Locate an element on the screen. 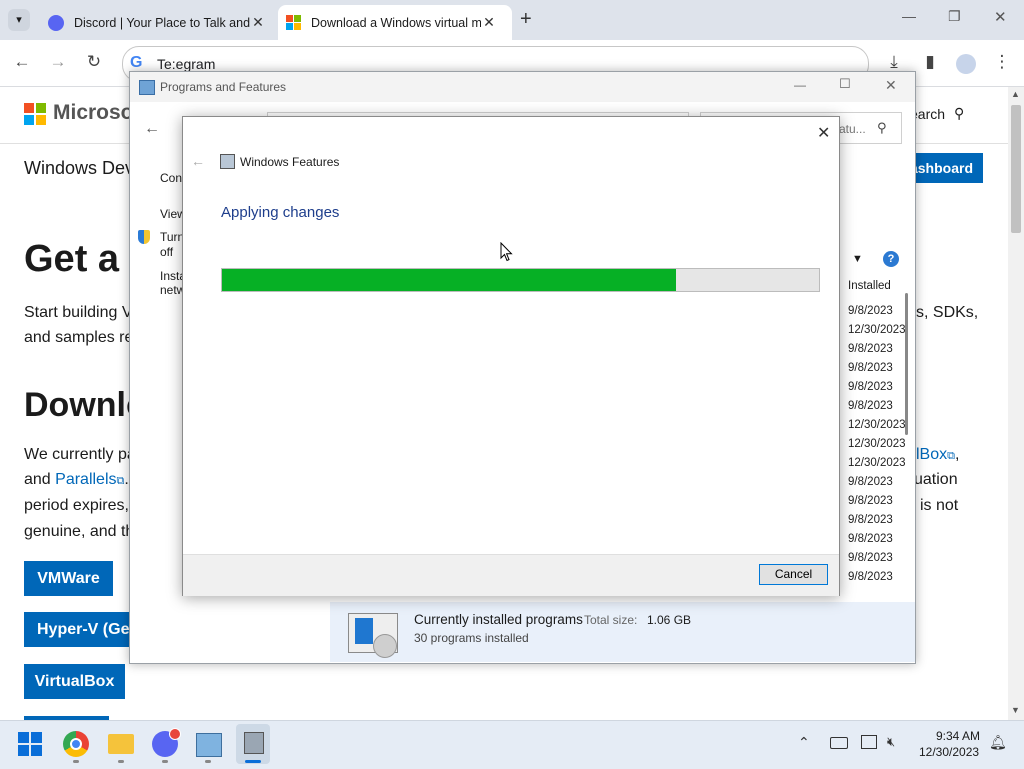  vmware-button: VMWare is located at coordinates (68, 578).